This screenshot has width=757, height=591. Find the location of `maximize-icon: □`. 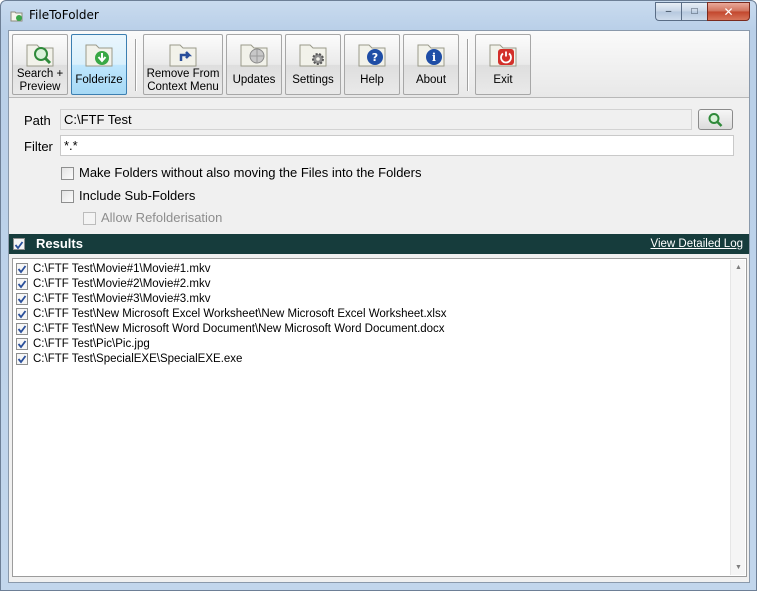

maximize-icon: □ is located at coordinates (694, 11).